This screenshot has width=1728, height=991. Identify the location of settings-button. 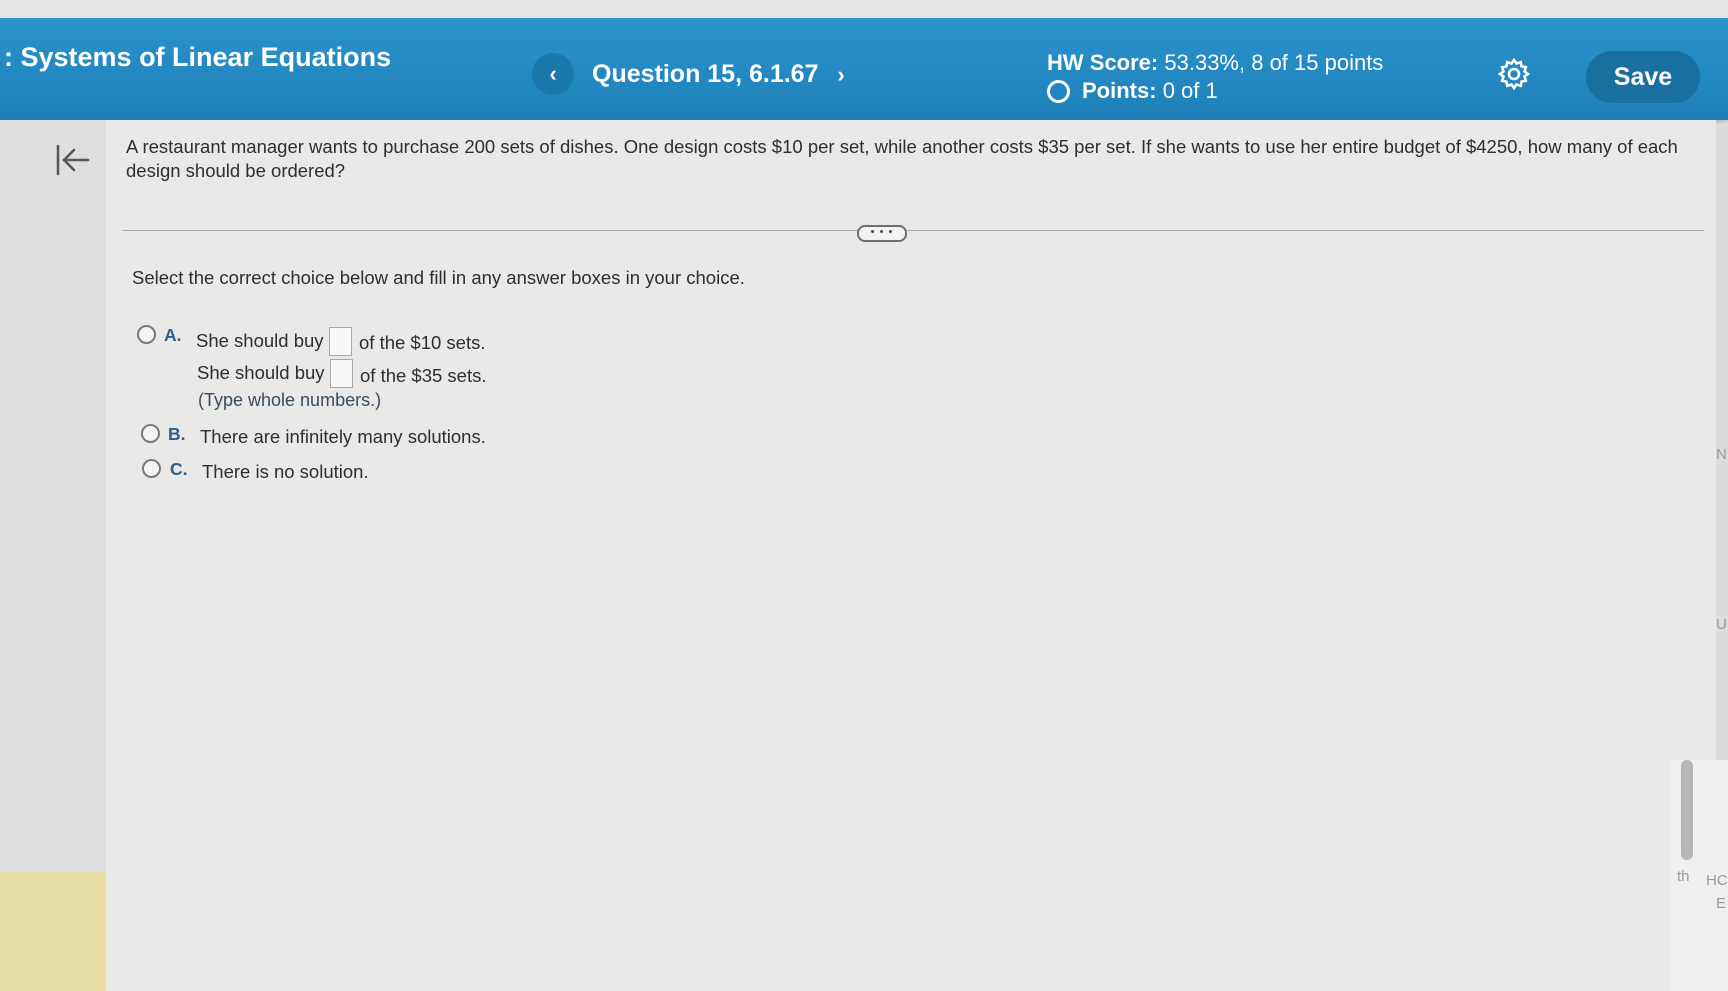
(1514, 74).